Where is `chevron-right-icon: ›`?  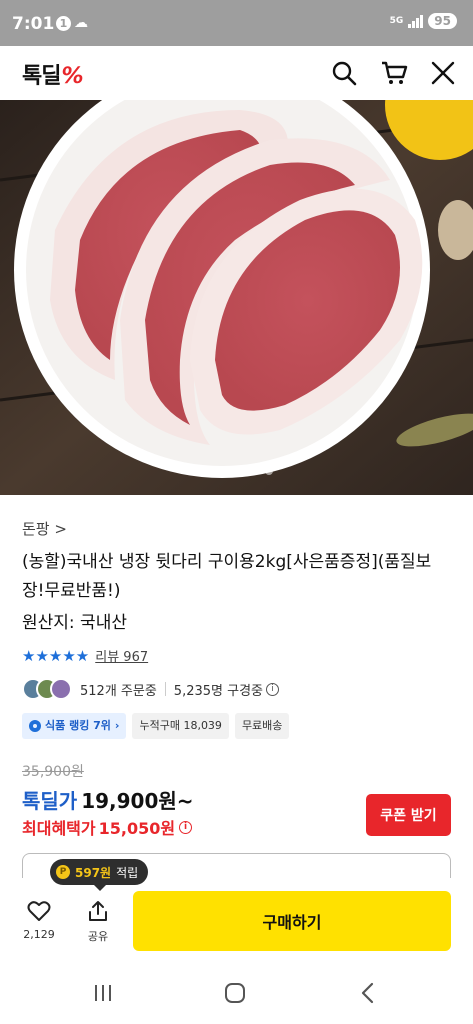 chevron-right-icon: › is located at coordinates (117, 725).